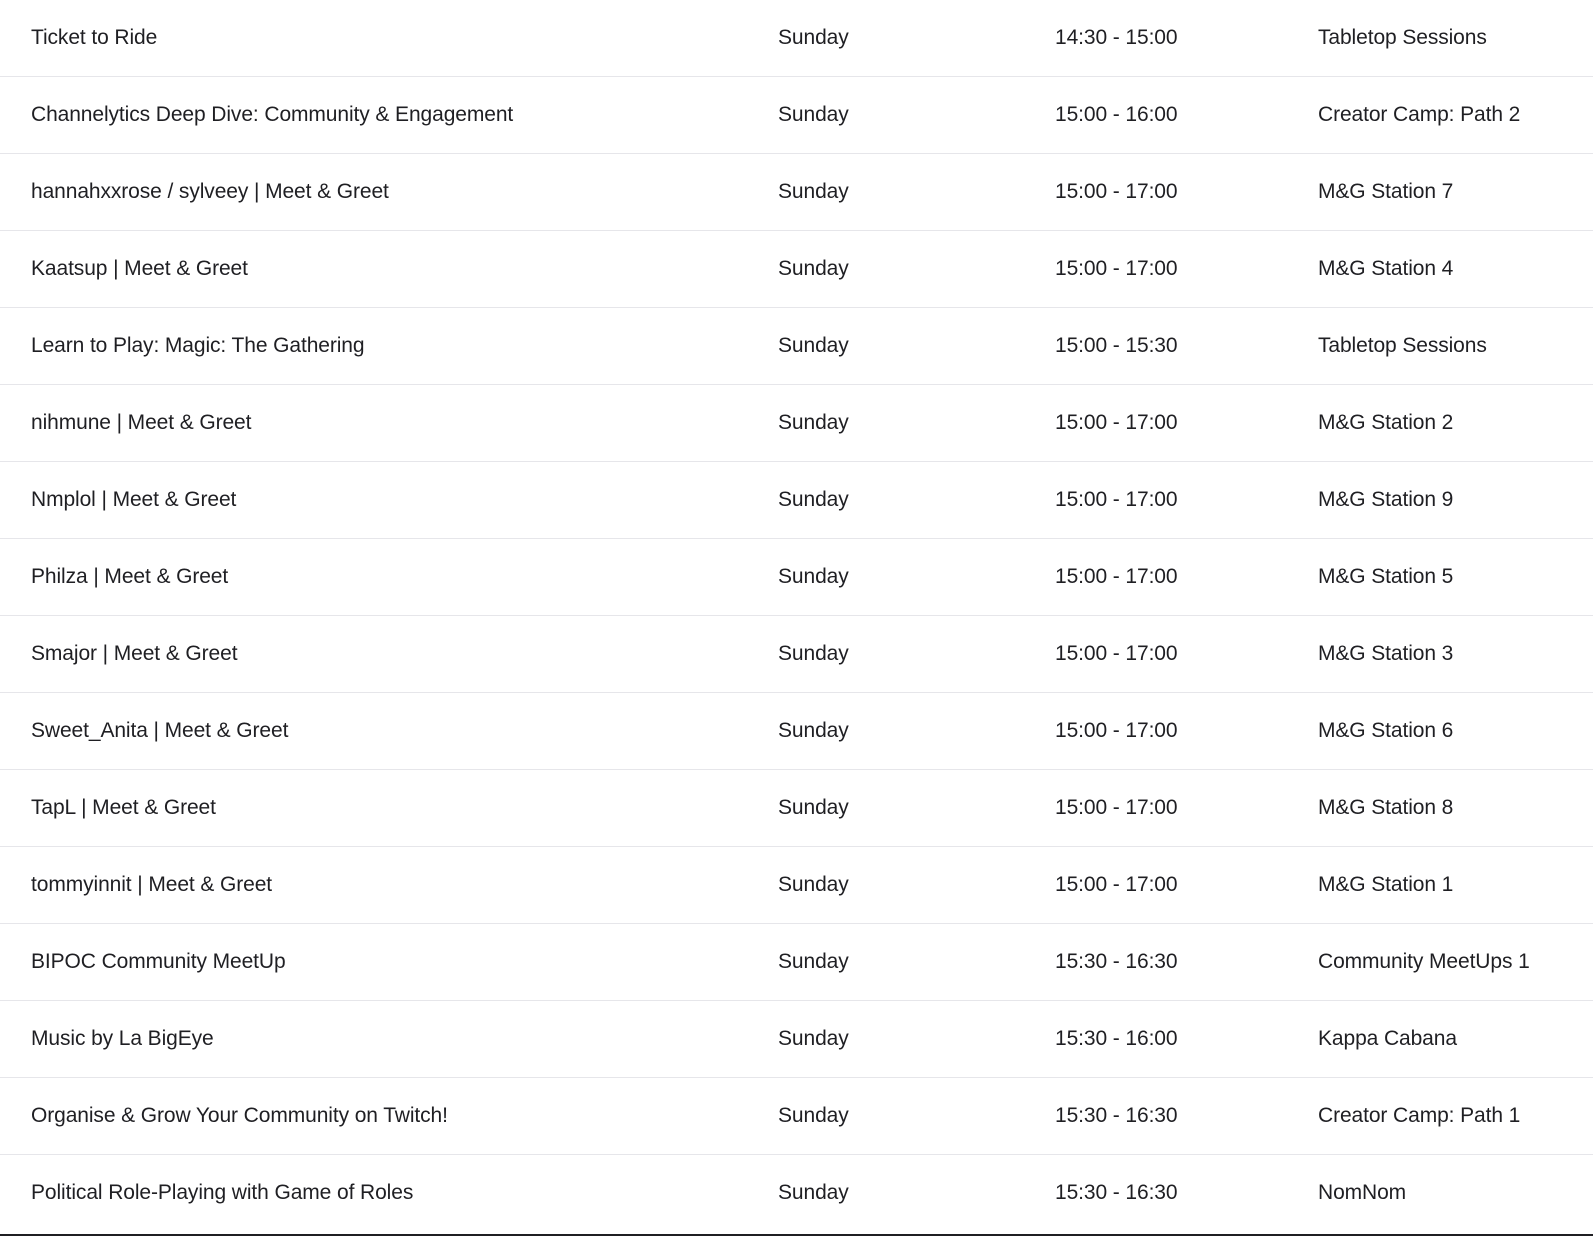  Describe the element at coordinates (139, 268) in the screenshot. I see `session-title: Kaatsup | Meet & Greet` at that location.